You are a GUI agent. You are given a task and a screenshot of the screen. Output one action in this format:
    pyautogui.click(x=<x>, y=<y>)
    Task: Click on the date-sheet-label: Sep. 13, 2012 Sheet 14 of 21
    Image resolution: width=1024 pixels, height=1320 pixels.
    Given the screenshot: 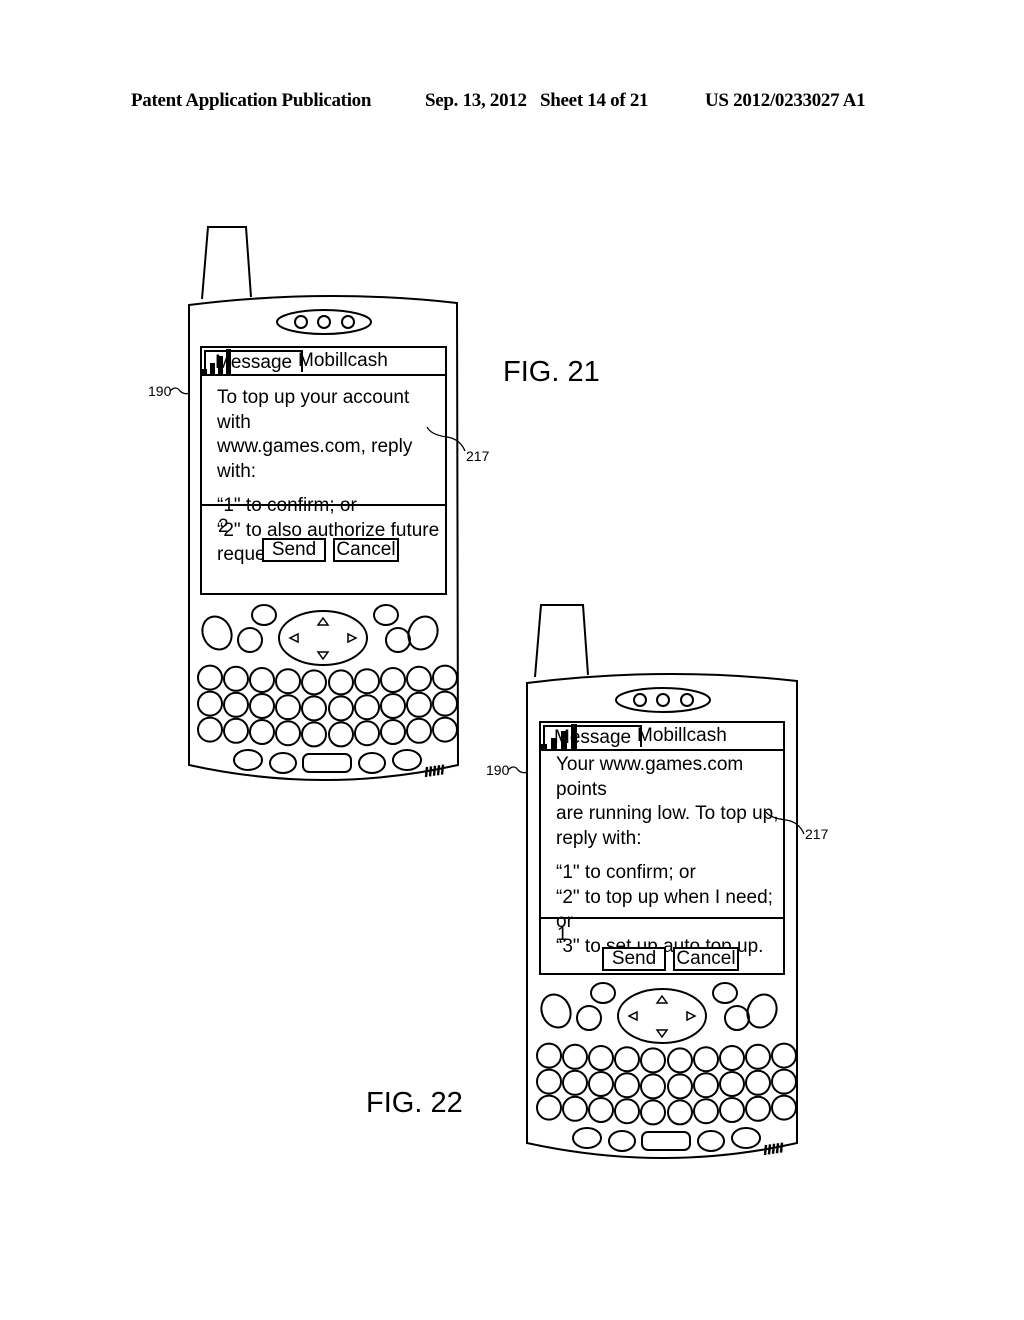 What is the action you would take?
    pyautogui.click(x=537, y=100)
    